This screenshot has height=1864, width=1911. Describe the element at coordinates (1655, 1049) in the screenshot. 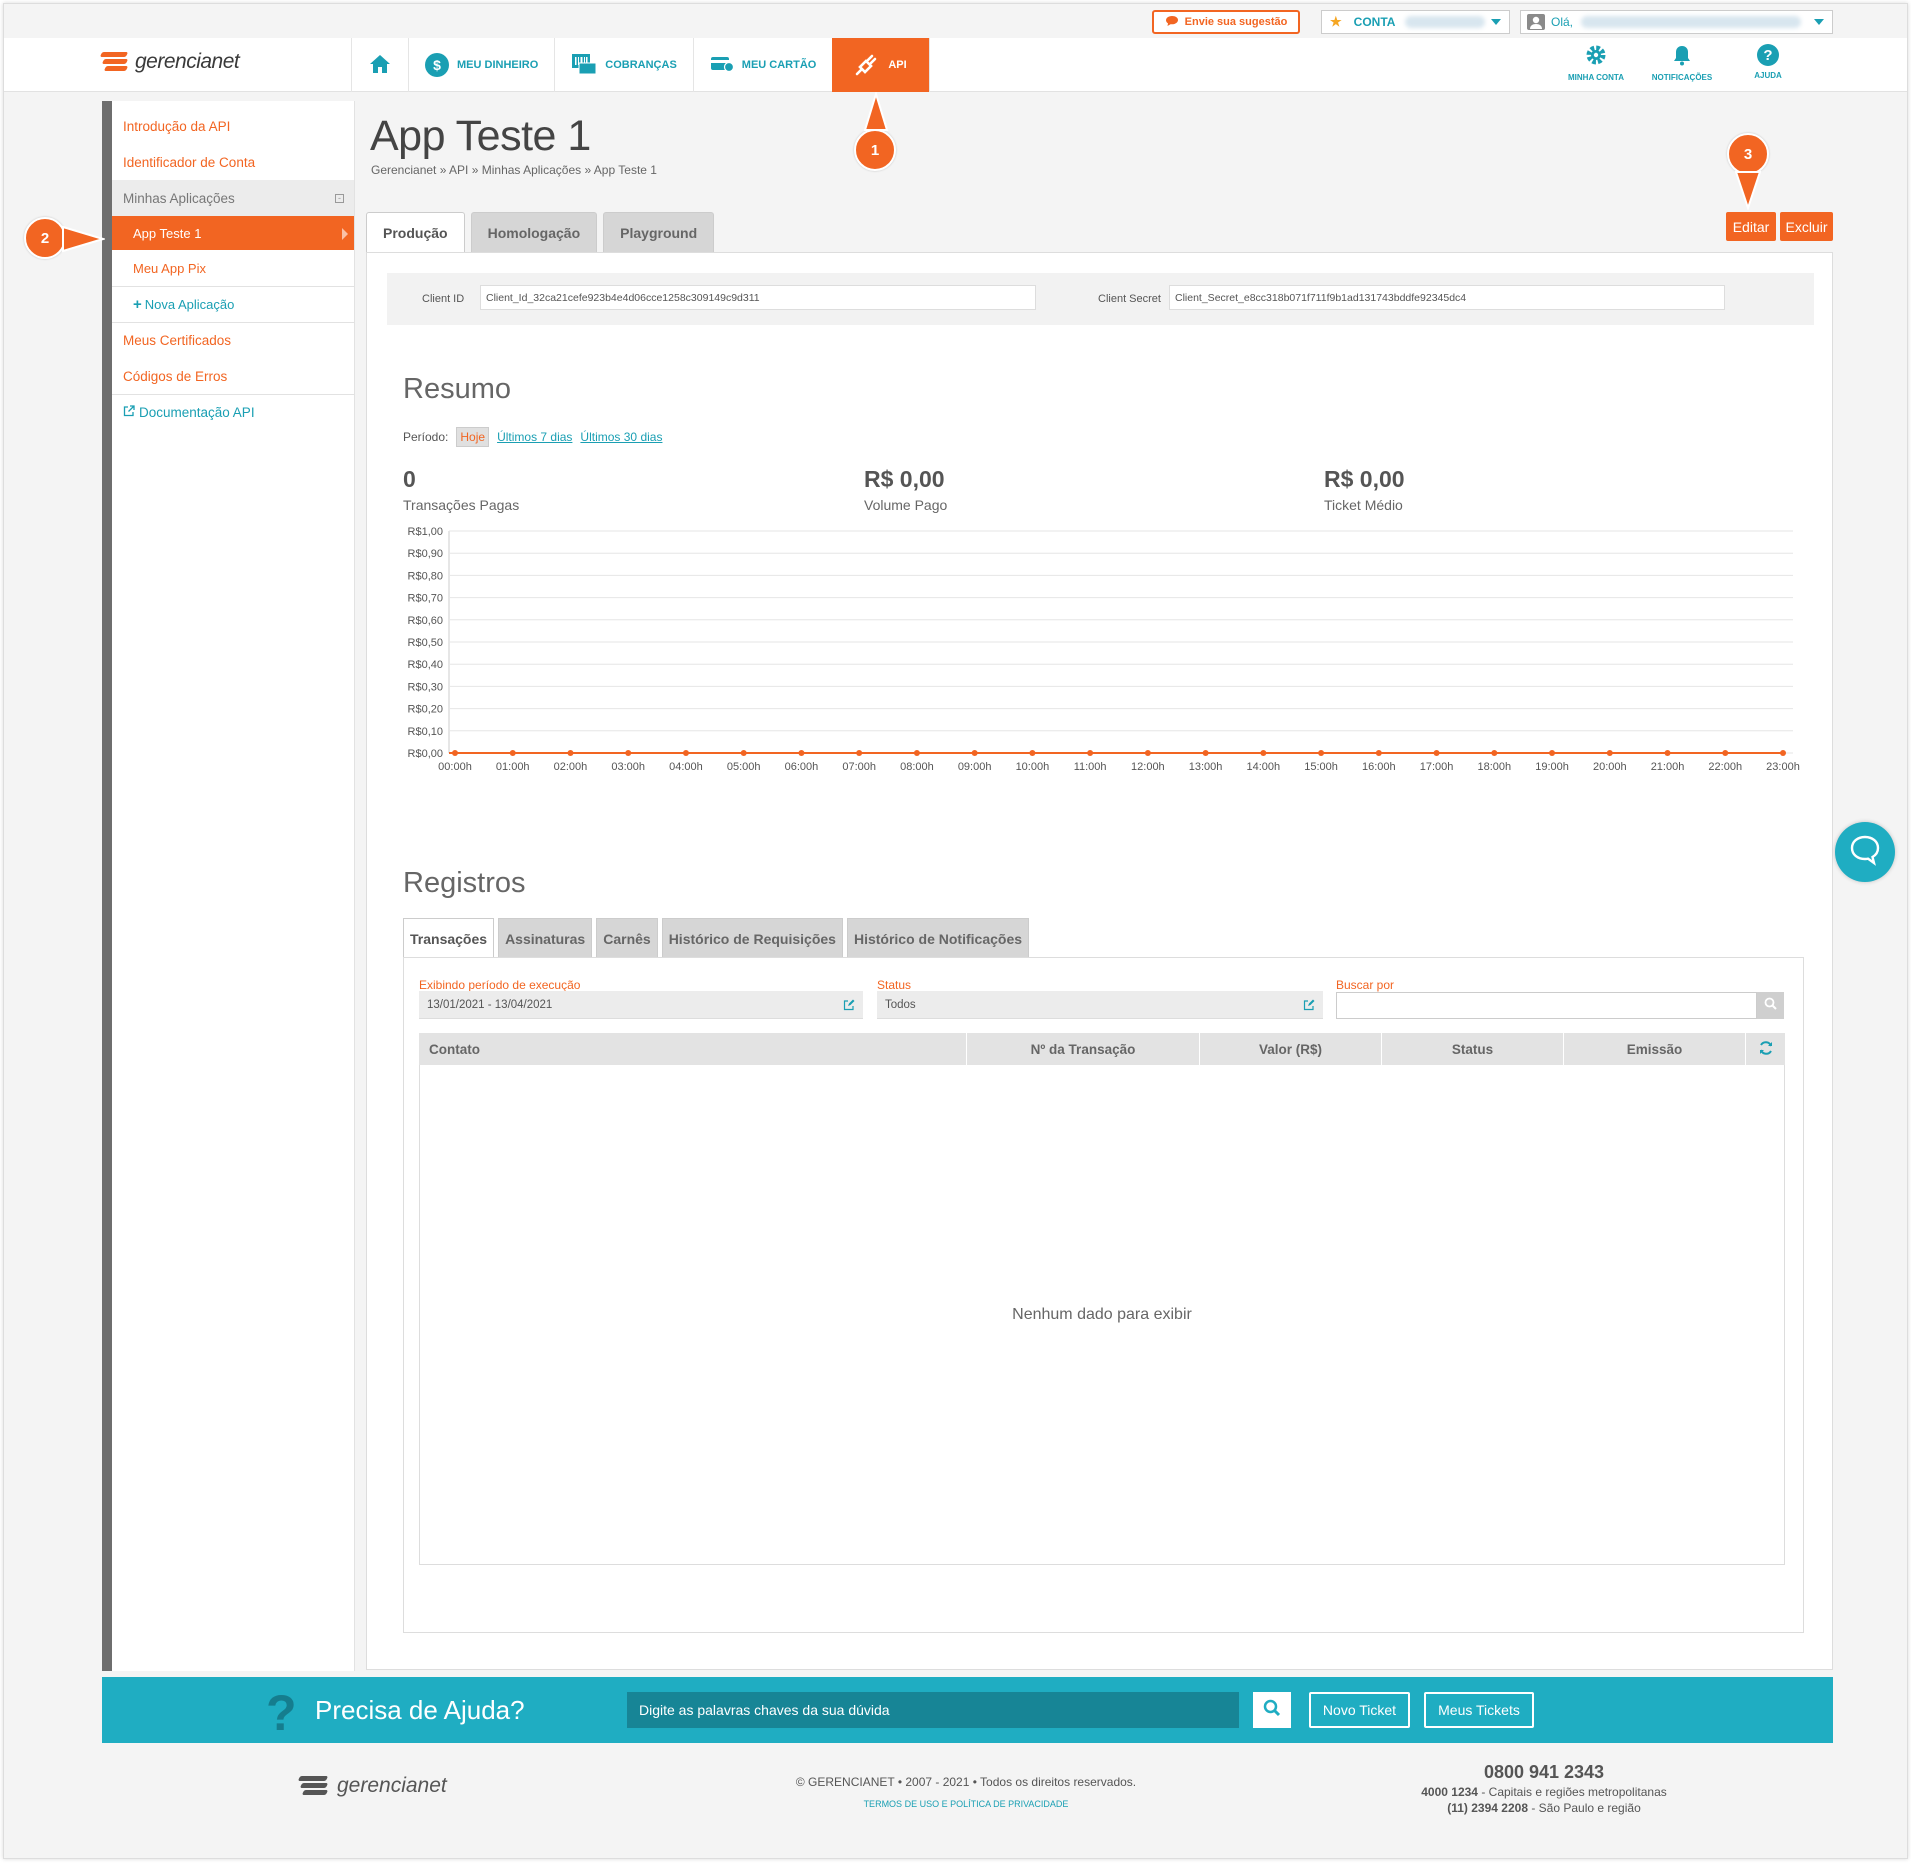

I see `column-emissao: Emissão` at that location.